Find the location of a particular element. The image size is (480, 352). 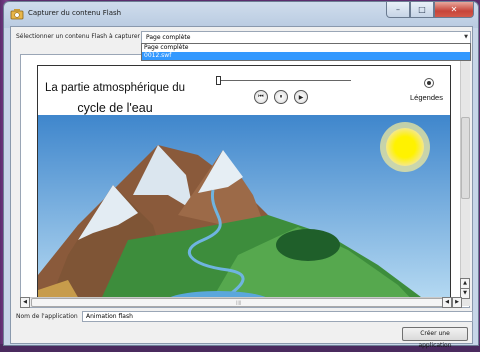

close-button: ✕ is located at coordinates (454, 10).